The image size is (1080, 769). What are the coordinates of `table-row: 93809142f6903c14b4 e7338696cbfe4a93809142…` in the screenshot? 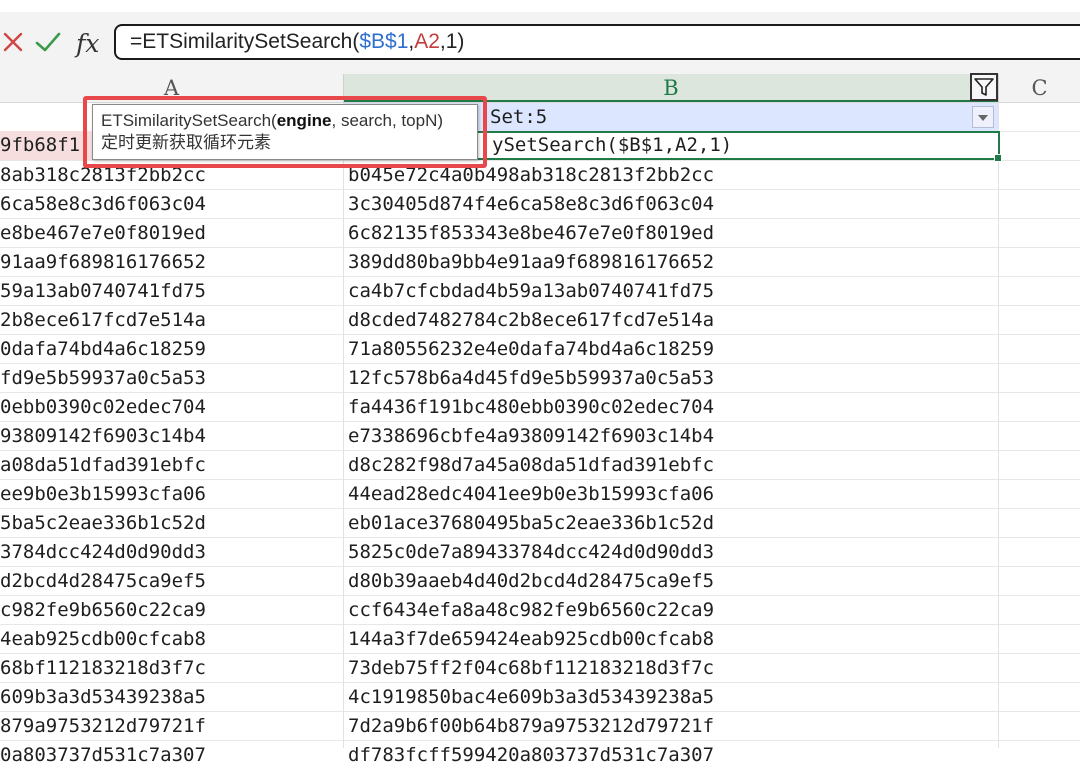 It's located at (540, 435).